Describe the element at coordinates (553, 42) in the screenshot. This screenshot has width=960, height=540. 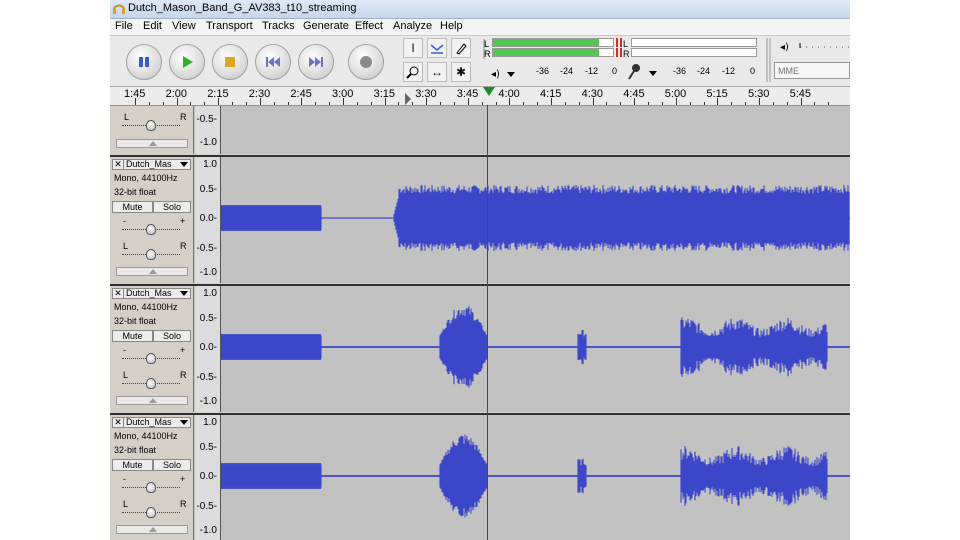
I see `playback-meter-left` at that location.